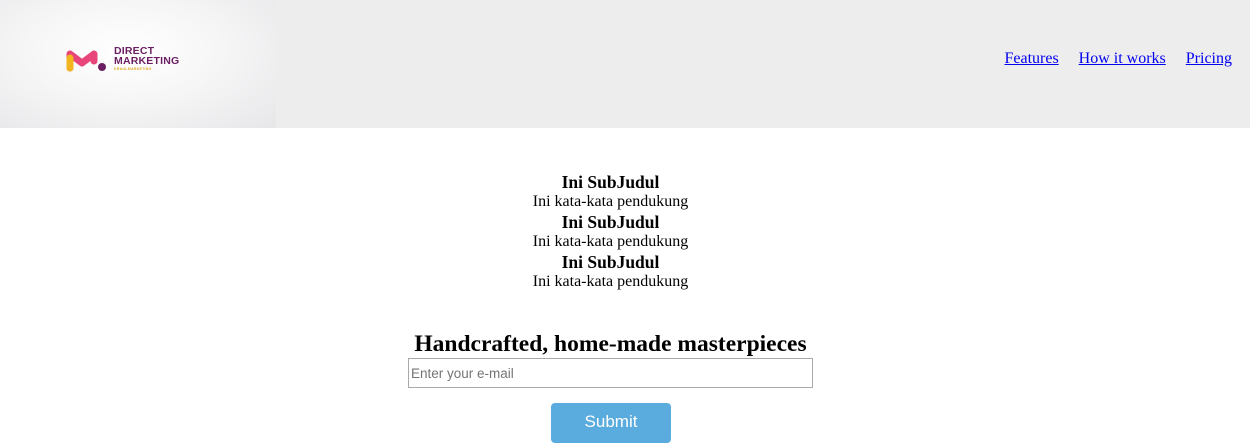 Image resolution: width=1250 pixels, height=443 pixels. I want to click on email-input, so click(610, 373).